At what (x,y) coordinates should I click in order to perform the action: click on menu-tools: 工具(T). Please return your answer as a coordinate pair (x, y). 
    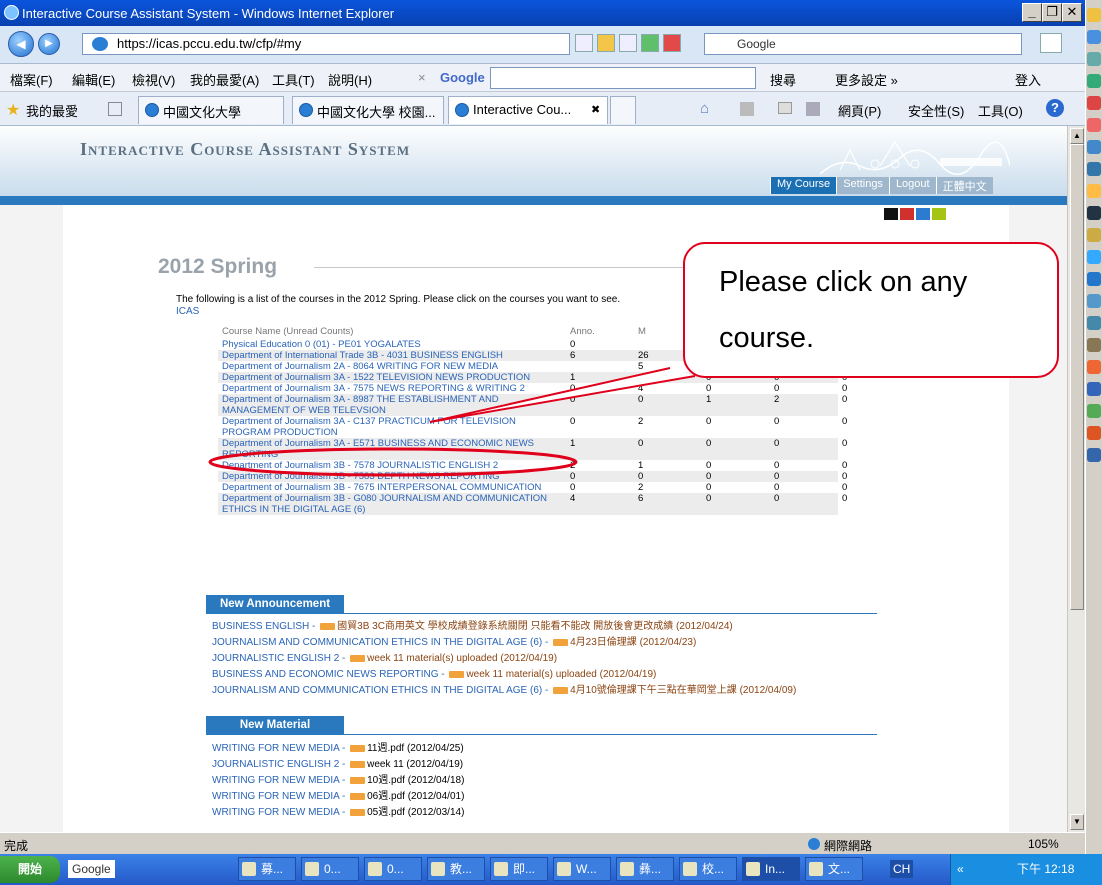
    Looking at the image, I should click on (293, 79).